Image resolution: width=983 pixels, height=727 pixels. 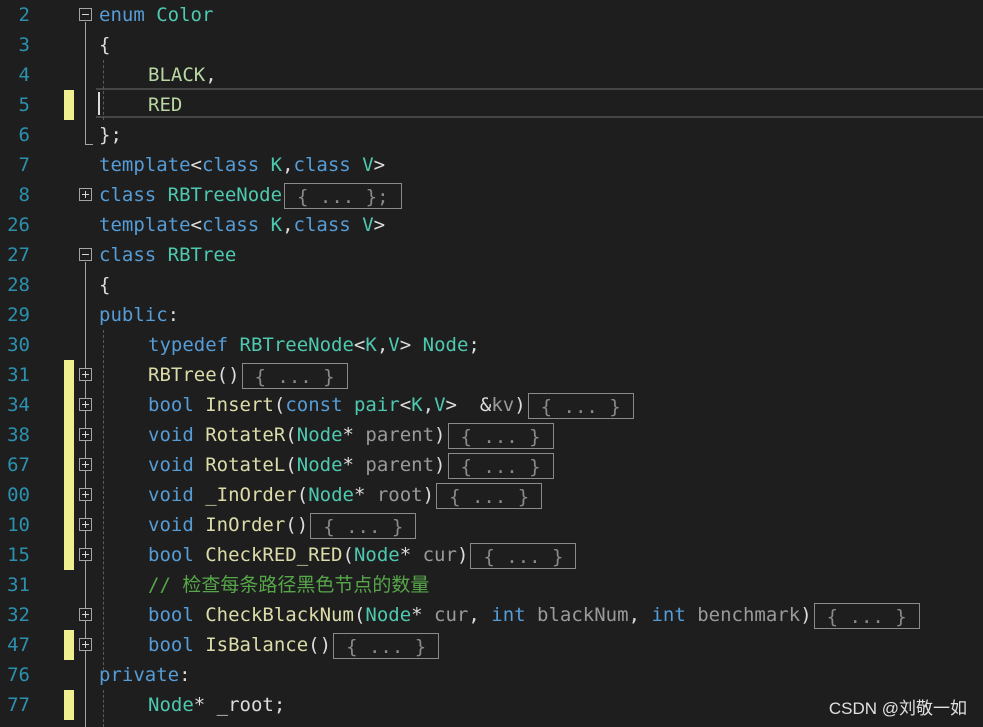 I want to click on code-line: 28 {, so click(x=491, y=285).